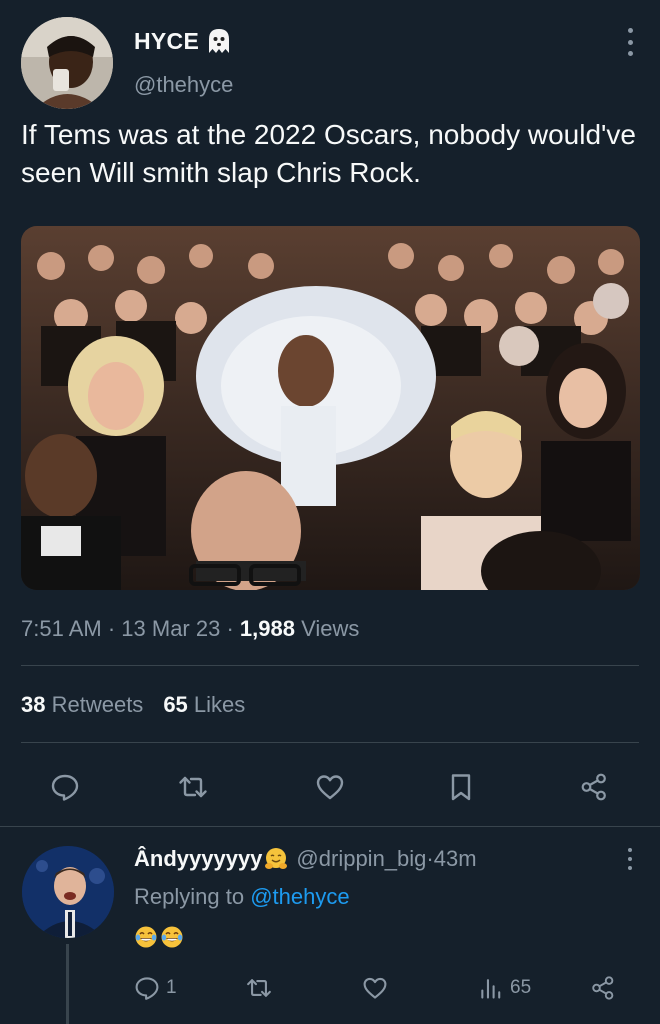 This screenshot has height=1024, width=660. I want to click on retweets-count: 38, so click(33, 704).